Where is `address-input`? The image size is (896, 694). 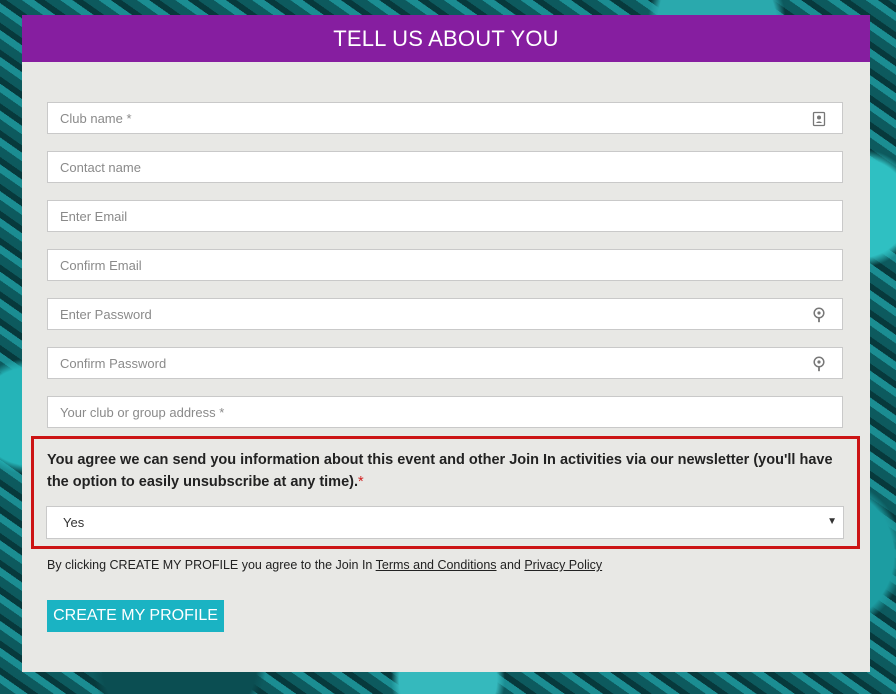
address-input is located at coordinates (445, 412).